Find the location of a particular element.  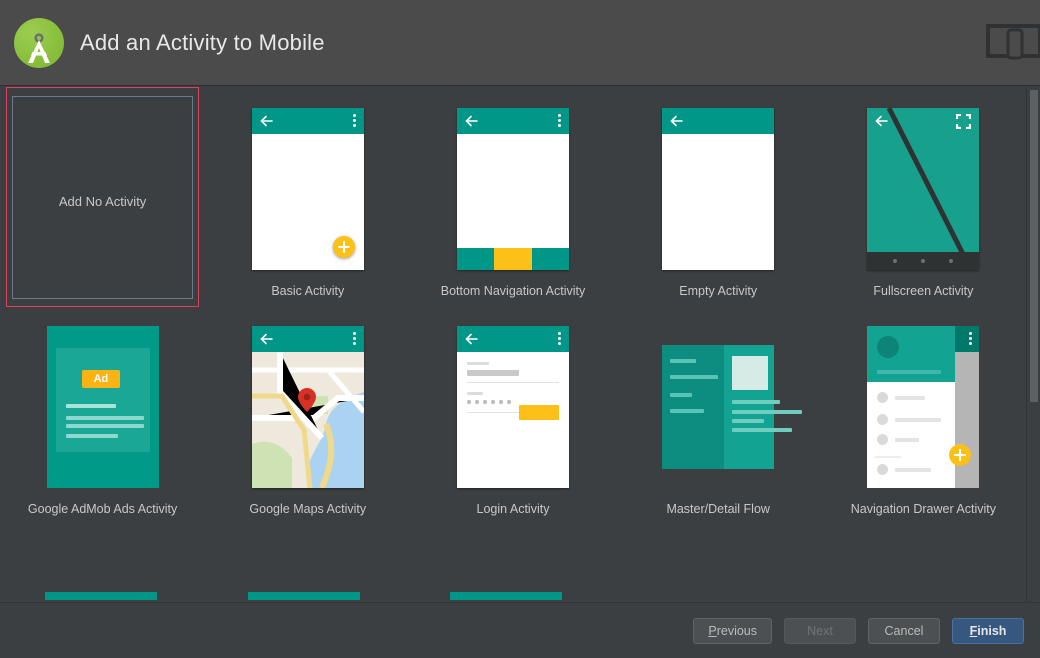

activity-item-master-detail-flow: Master/Detail Flow is located at coordinates (718, 419).